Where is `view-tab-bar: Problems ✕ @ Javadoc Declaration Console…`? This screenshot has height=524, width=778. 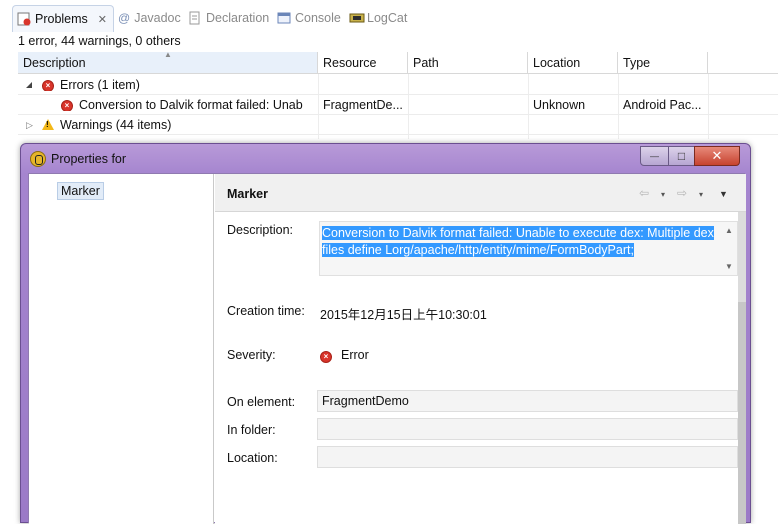 view-tab-bar: Problems ✕ @ Javadoc Declaration Console… is located at coordinates (389, 17).